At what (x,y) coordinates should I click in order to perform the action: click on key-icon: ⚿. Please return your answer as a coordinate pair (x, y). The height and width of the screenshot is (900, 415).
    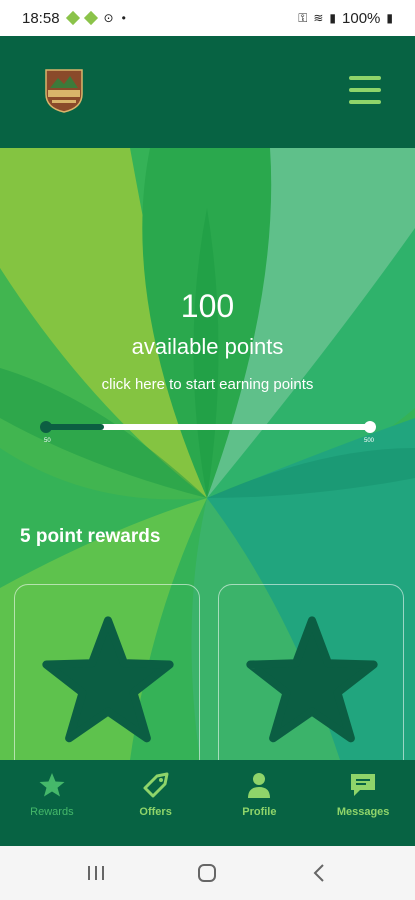
    Looking at the image, I should click on (303, 17).